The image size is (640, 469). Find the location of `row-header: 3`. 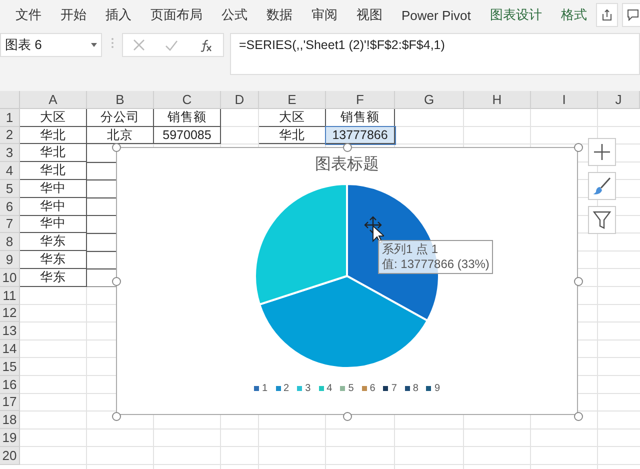

row-header: 3 is located at coordinates (10, 153).